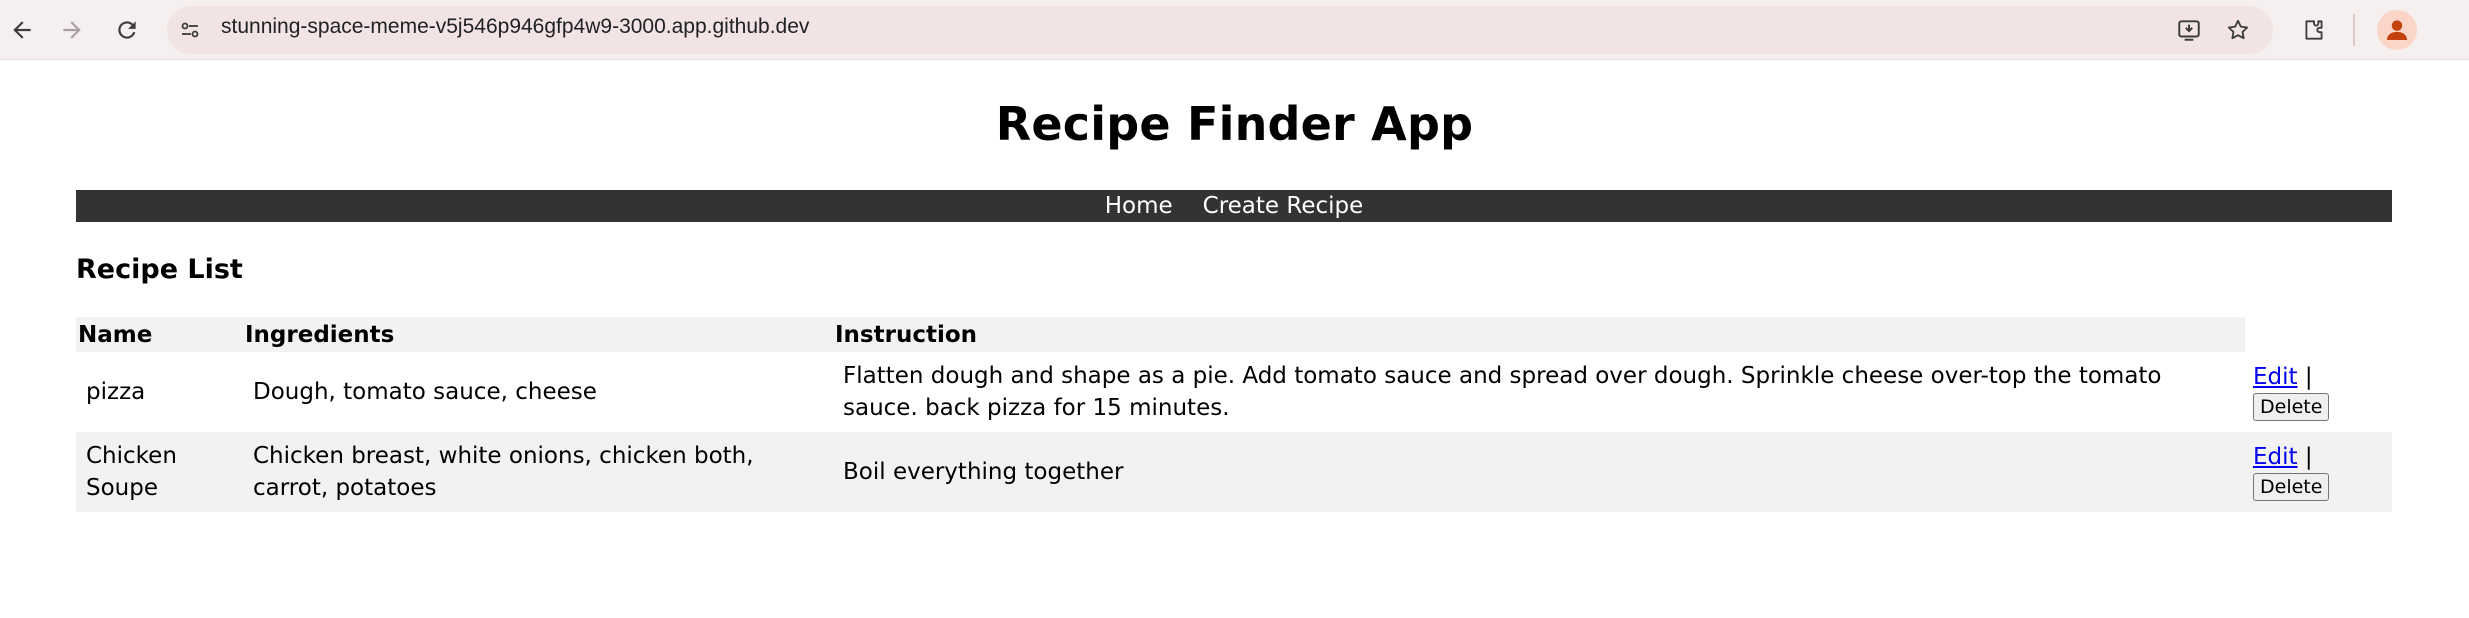 The width and height of the screenshot is (2469, 618). What do you see at coordinates (159, 269) in the screenshot?
I see `recipe-list-heading: Recipe List` at bounding box center [159, 269].